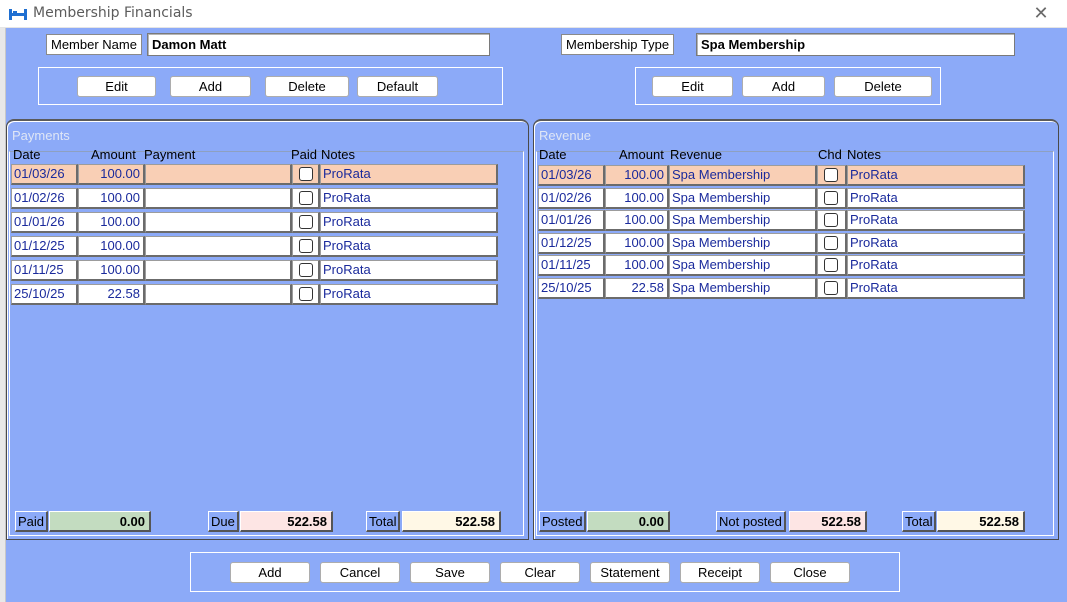 The height and width of the screenshot is (602, 1067). What do you see at coordinates (571, 198) in the screenshot?
I see `revenue-cell-date: 01/02/26` at bounding box center [571, 198].